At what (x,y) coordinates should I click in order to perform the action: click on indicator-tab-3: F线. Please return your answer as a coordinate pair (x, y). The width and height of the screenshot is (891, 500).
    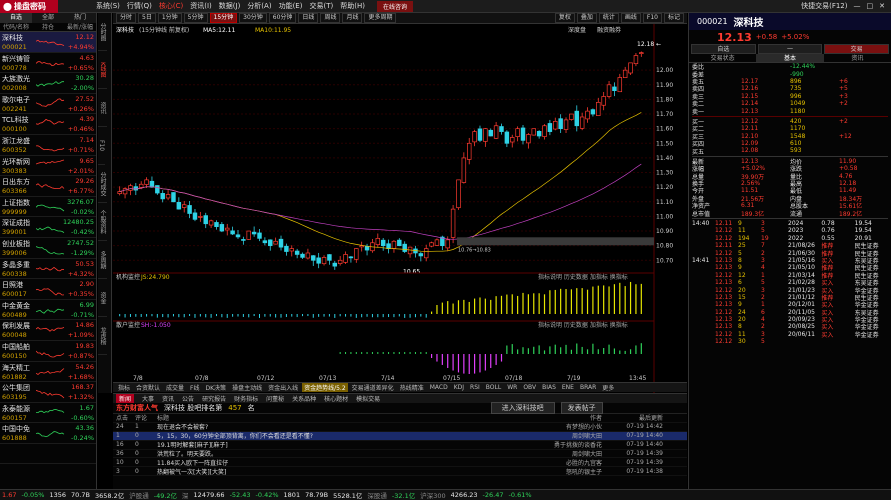
    Looking at the image, I should click on (194, 387).